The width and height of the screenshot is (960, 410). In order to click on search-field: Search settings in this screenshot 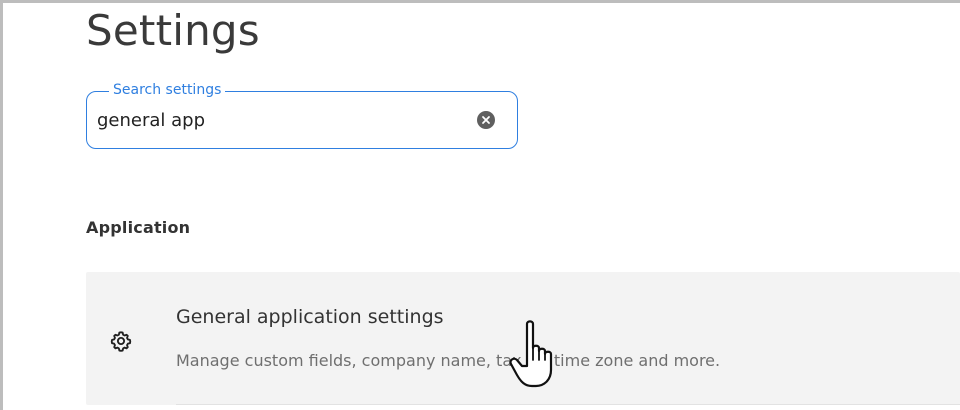, I will do `click(302, 115)`.